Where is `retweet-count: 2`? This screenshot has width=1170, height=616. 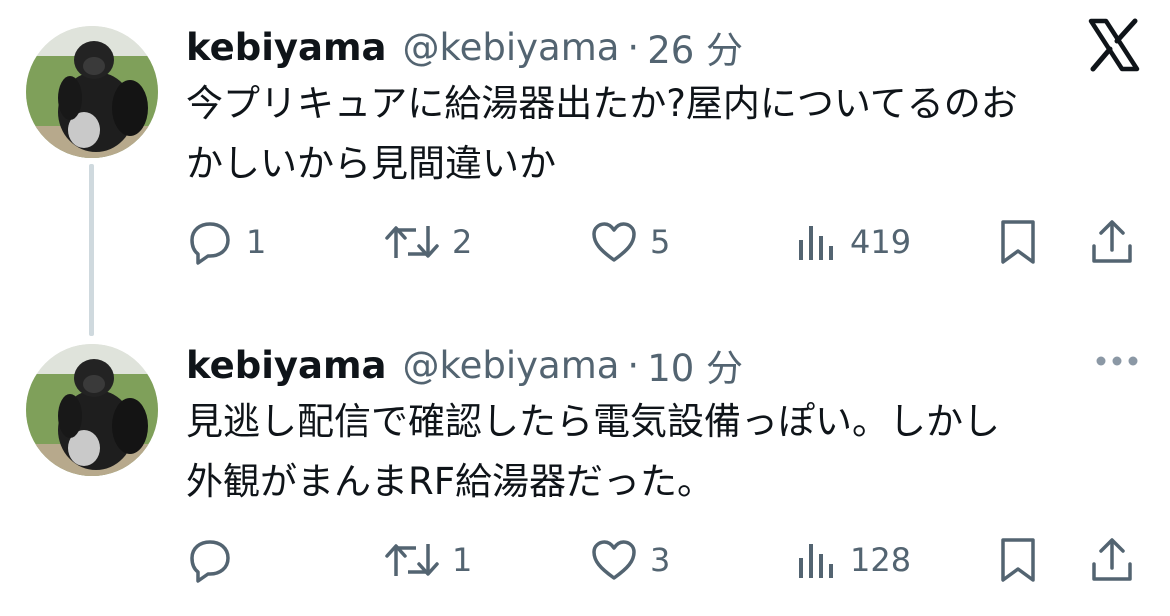
retweet-count: 2 is located at coordinates (462, 242).